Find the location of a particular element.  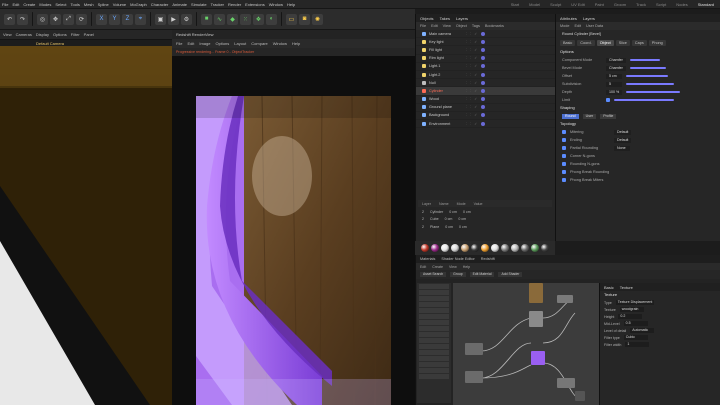

render-settings-icon: ⚙ is located at coordinates (186, 19).